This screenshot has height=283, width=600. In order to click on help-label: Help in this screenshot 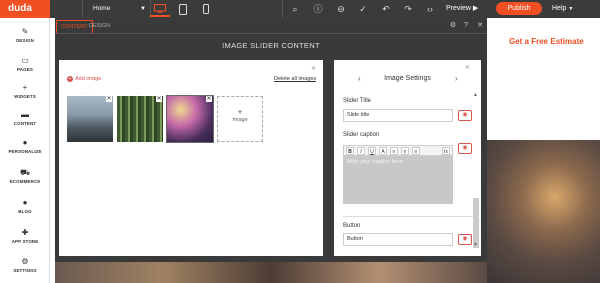, I will do `click(559, 8)`.